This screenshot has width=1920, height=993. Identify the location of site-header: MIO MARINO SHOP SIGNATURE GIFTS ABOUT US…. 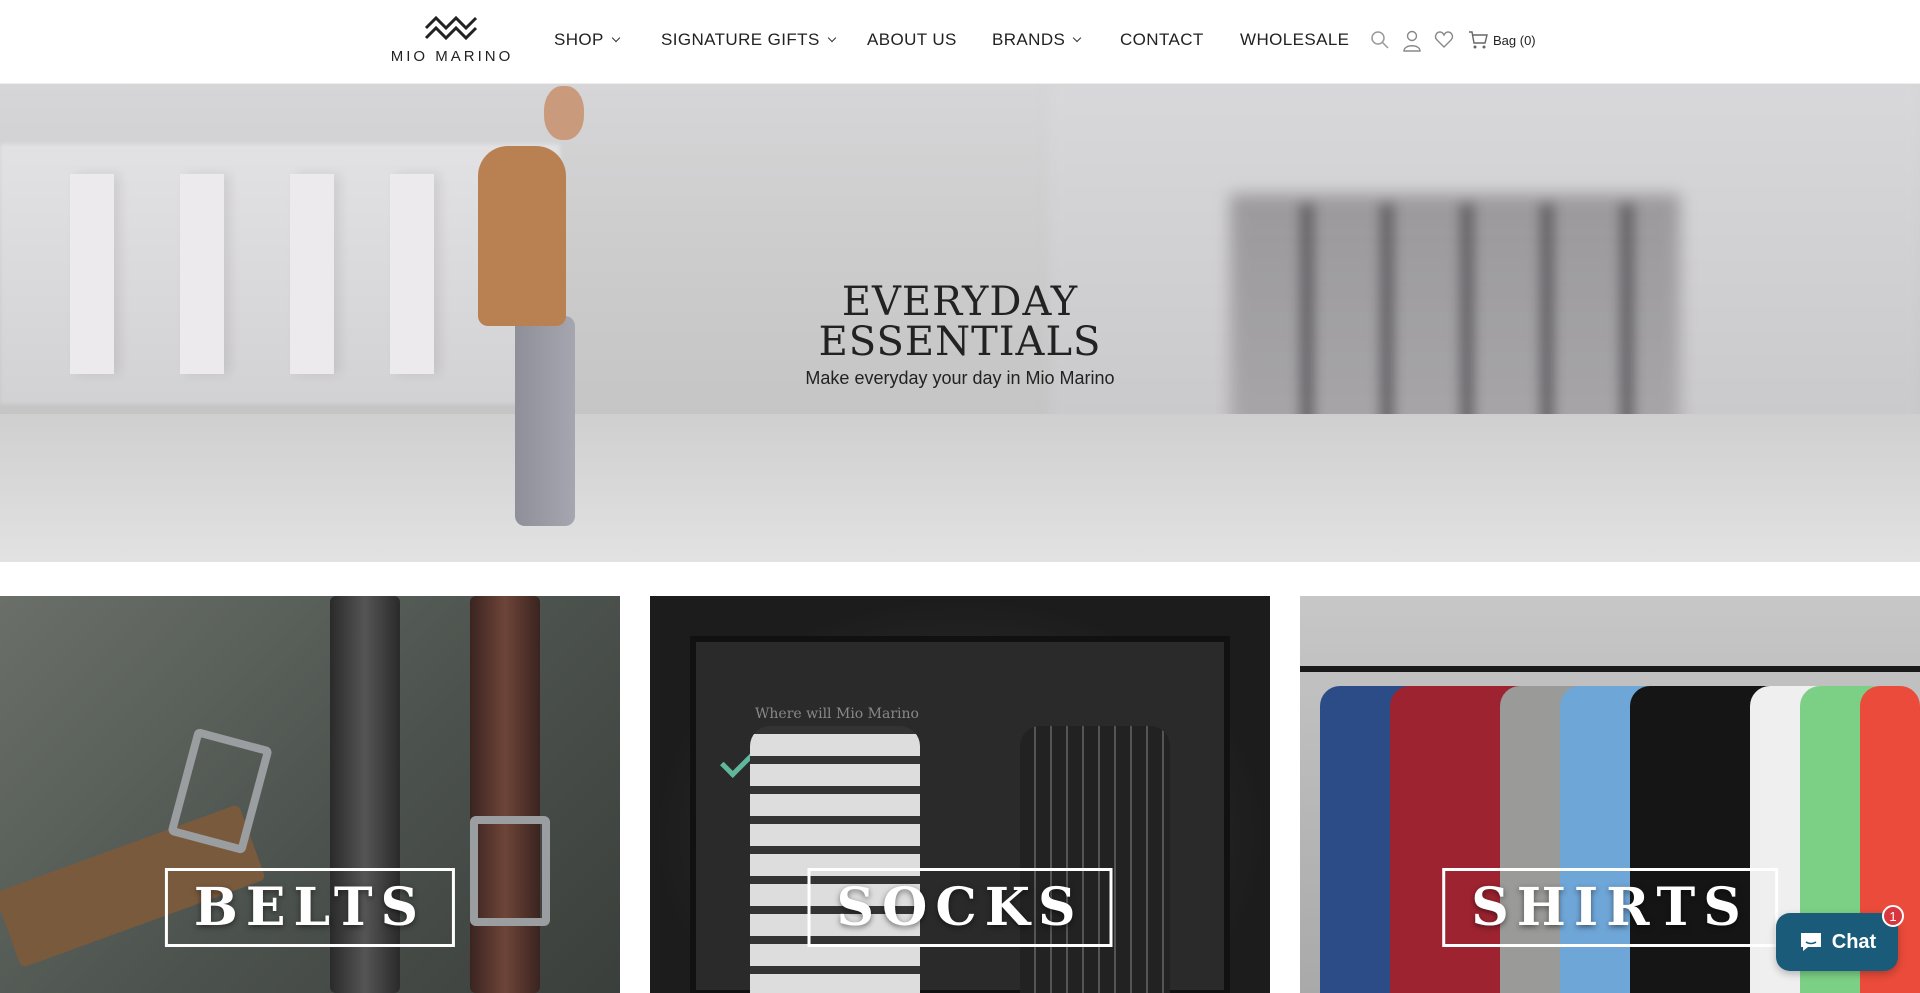
(960, 42).